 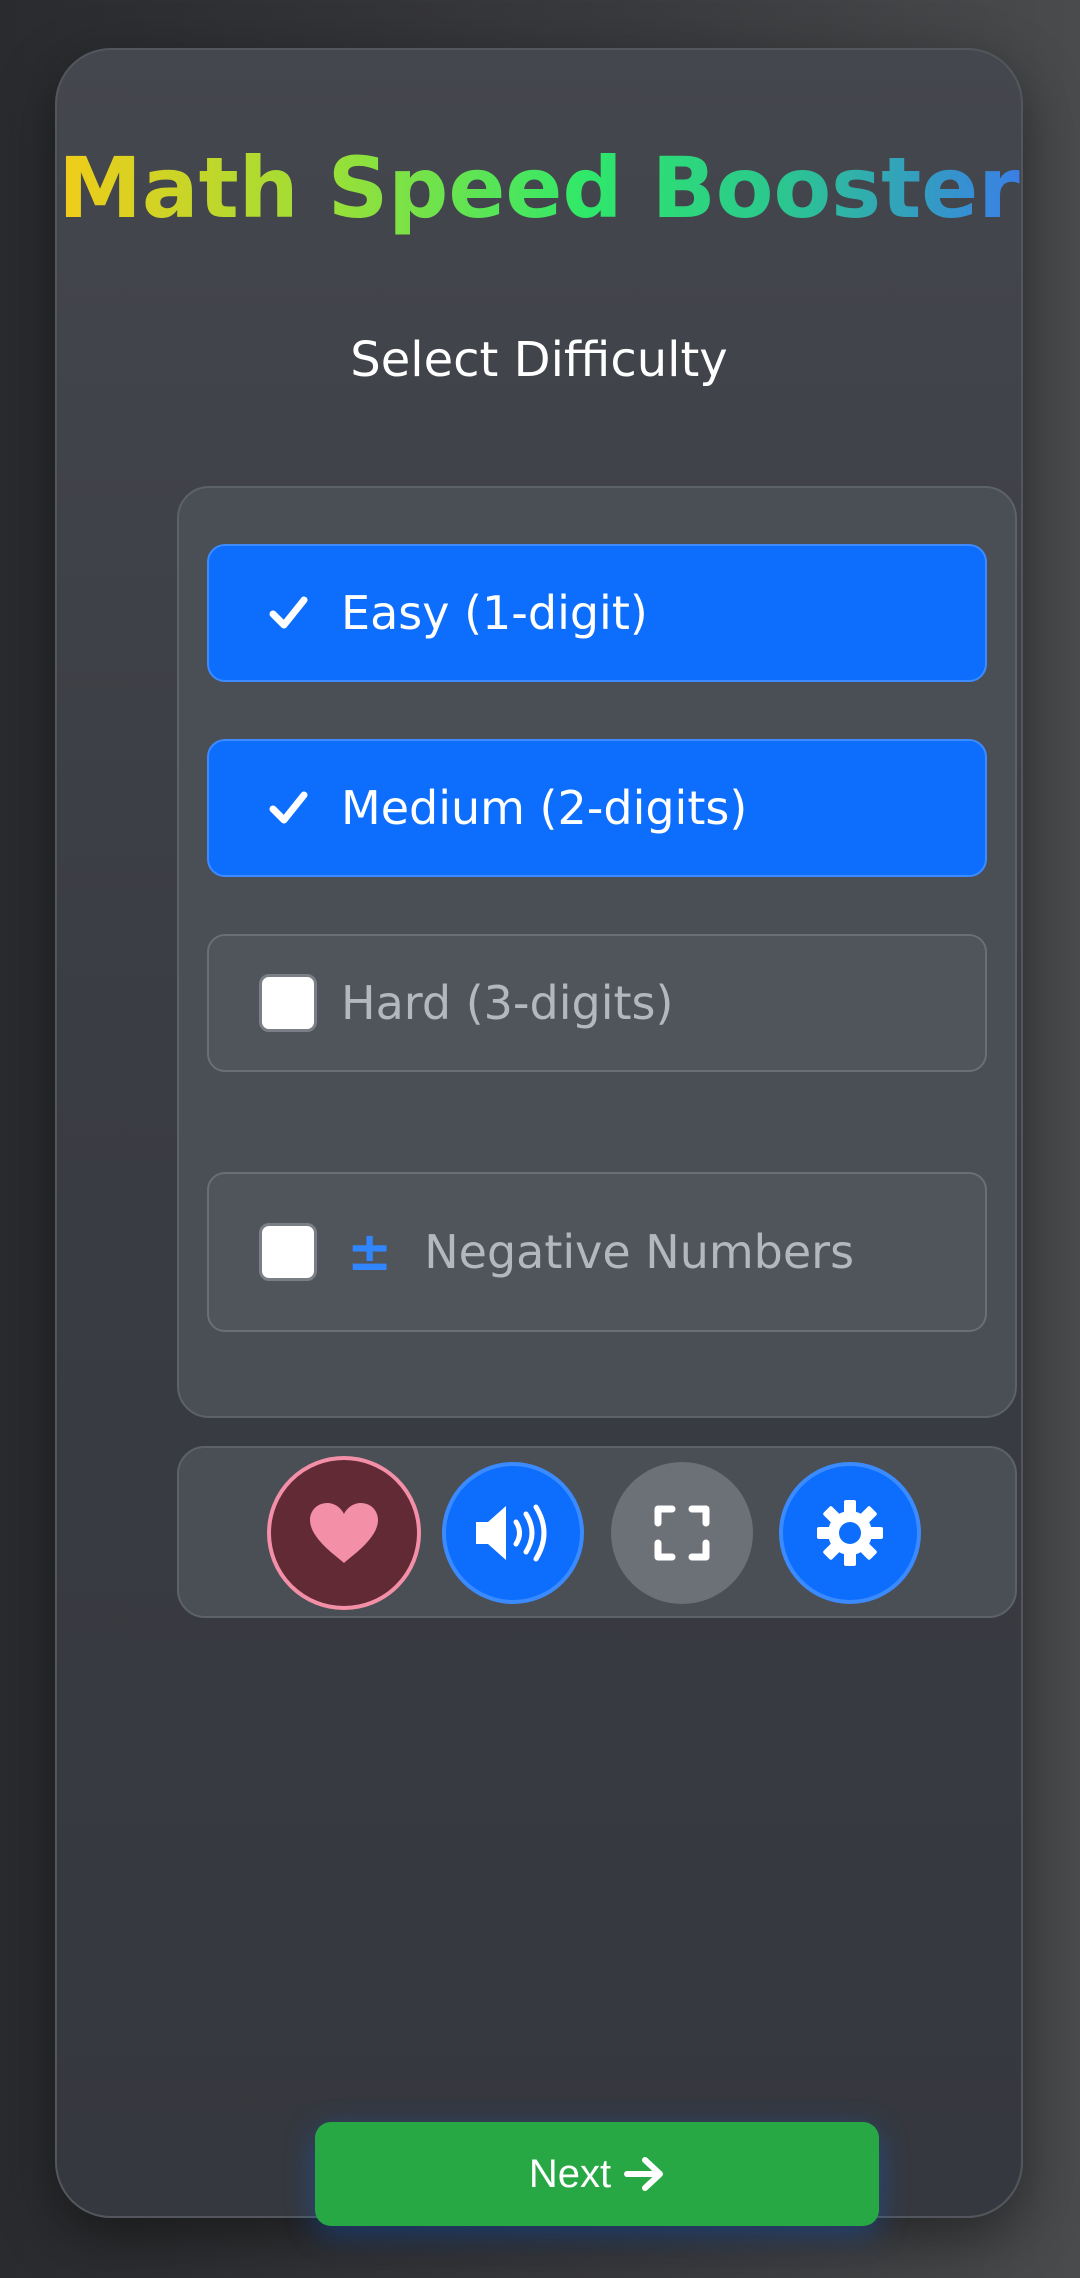 I want to click on fullscreen-icon, so click(x=682, y=1533).